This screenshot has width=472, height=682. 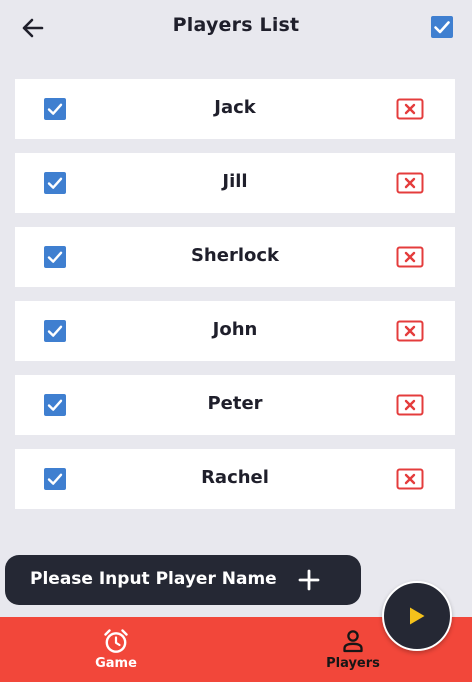 I want to click on nav-item-game: Game, so click(x=116, y=649).